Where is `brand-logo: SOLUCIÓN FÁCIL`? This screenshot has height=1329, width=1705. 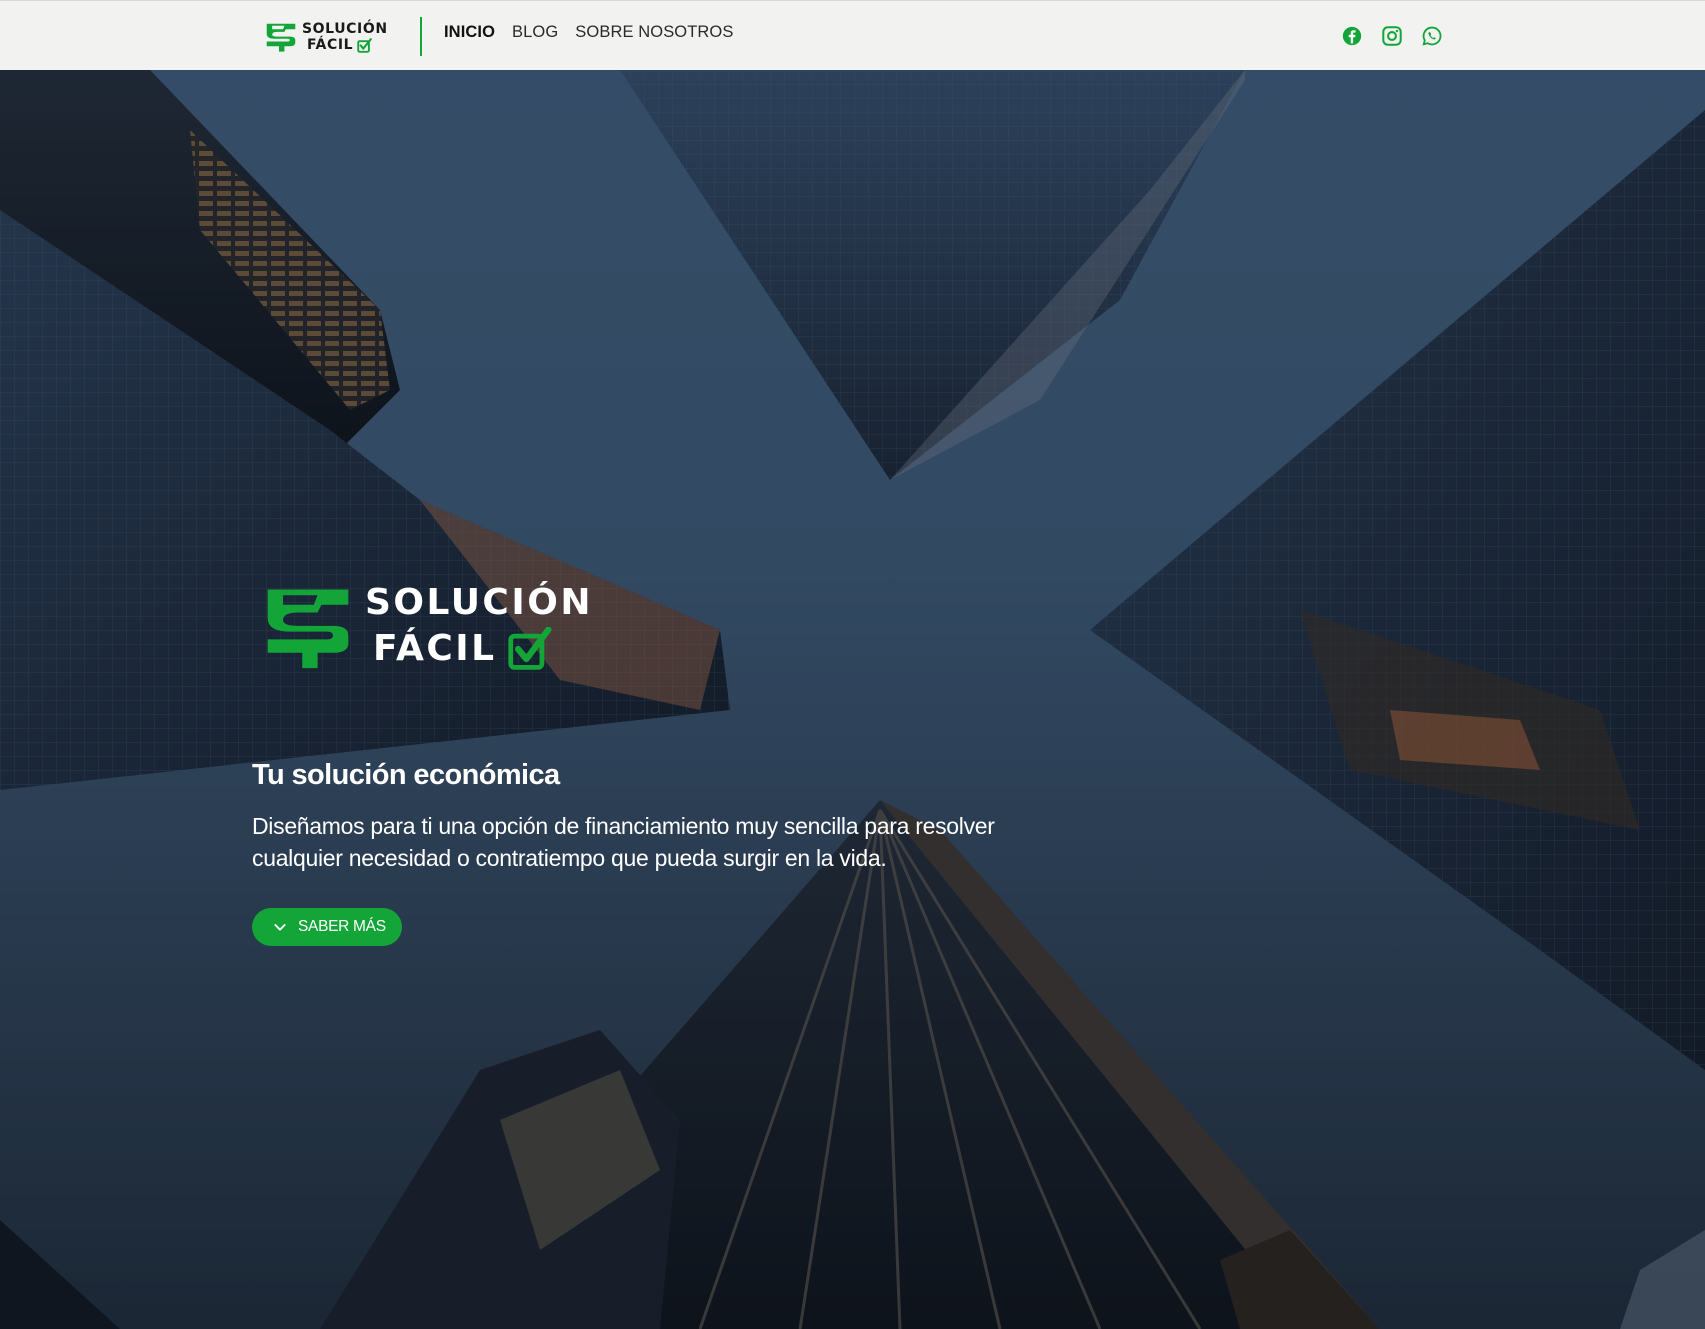
brand-logo: SOLUCIÓN FÁCIL is located at coordinates (326, 37).